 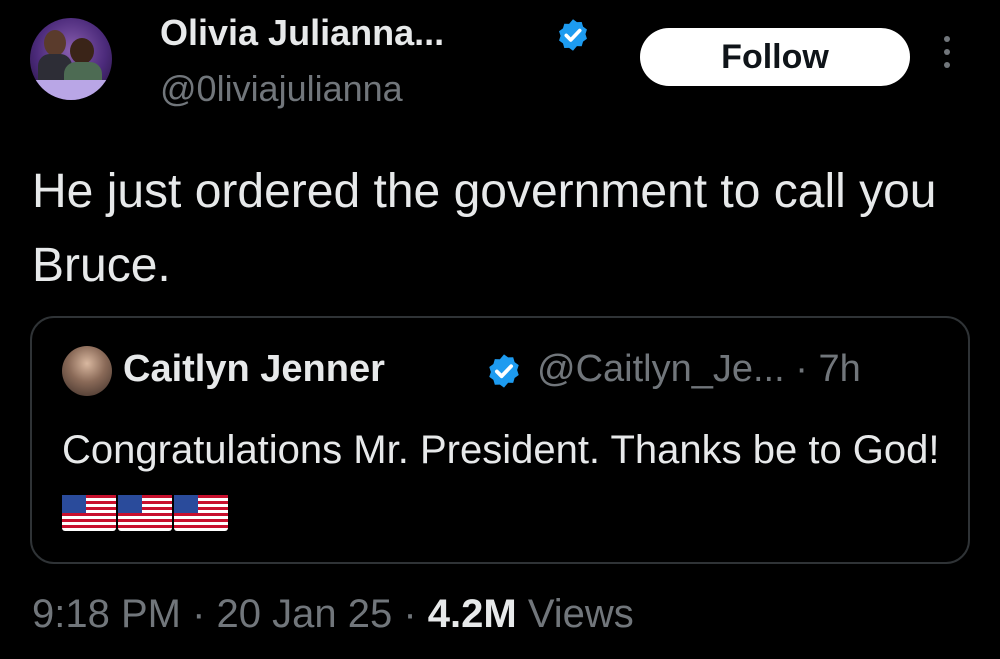 What do you see at coordinates (254, 369) in the screenshot?
I see `quoted-author-name: Caitlyn Jenner` at bounding box center [254, 369].